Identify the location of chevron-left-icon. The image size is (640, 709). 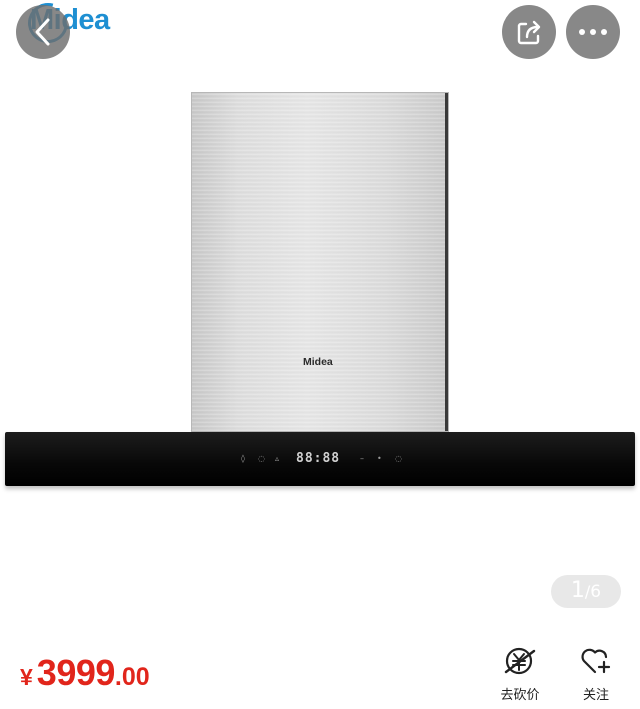
(42, 32).